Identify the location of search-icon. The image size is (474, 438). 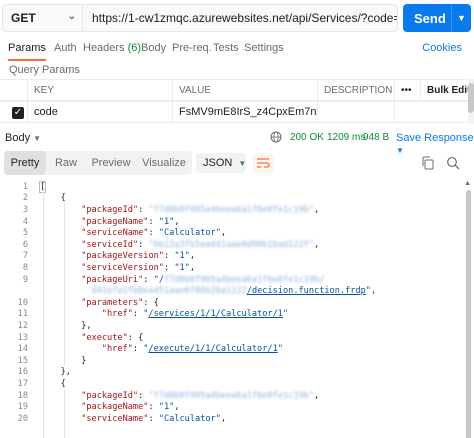
(453, 163).